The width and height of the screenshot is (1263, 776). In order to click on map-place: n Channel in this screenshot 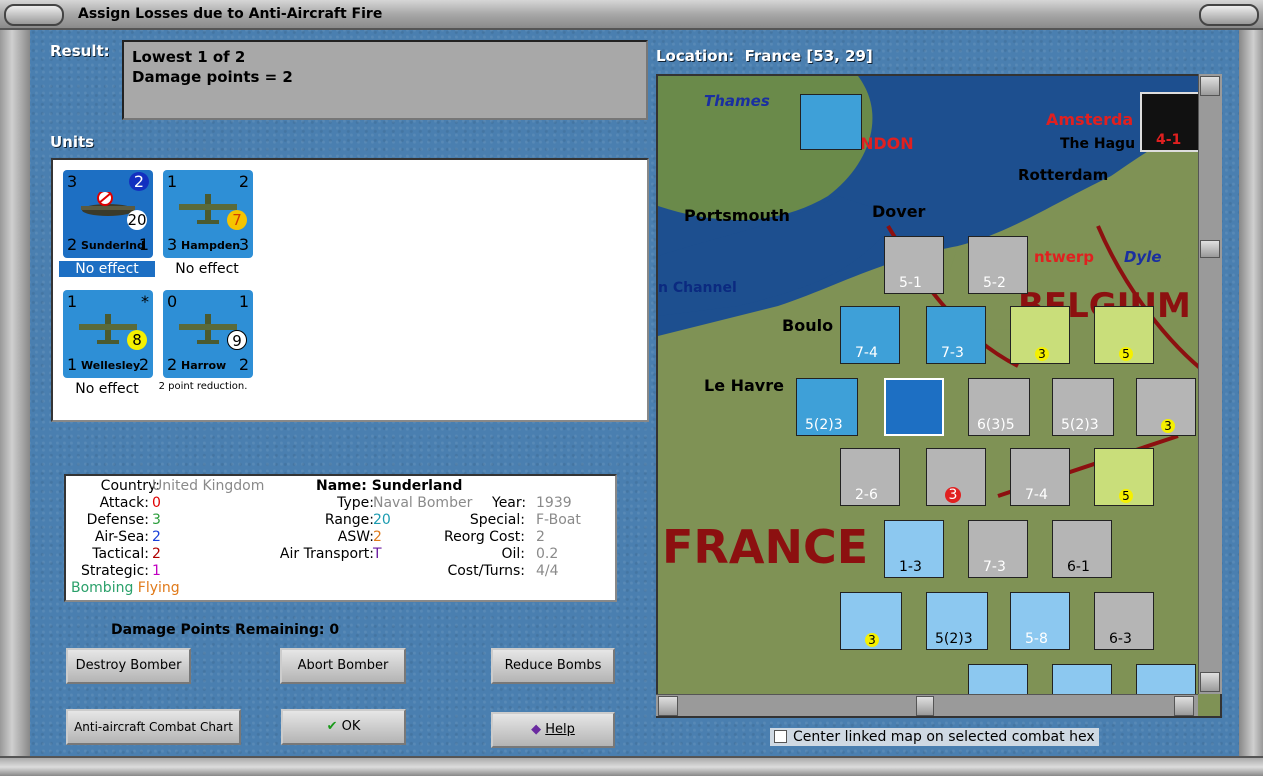, I will do `click(697, 288)`.